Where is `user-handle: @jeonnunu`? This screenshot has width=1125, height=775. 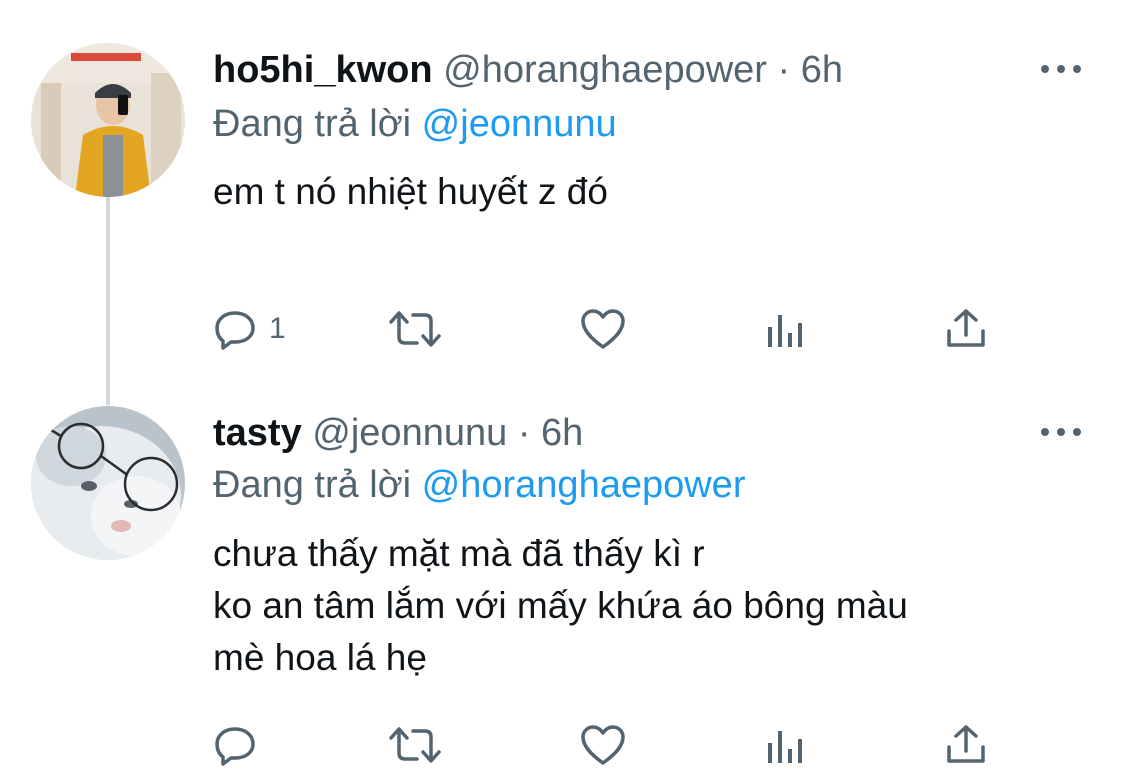 user-handle: @jeonnunu is located at coordinates (409, 433).